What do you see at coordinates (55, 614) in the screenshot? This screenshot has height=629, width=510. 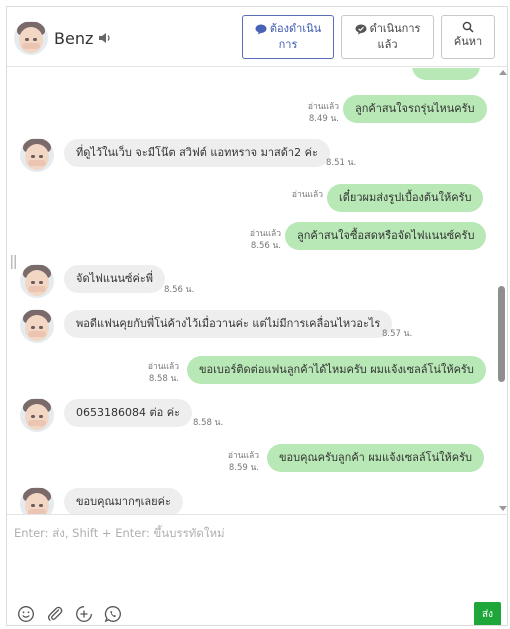 I see `attachment-icon` at bounding box center [55, 614].